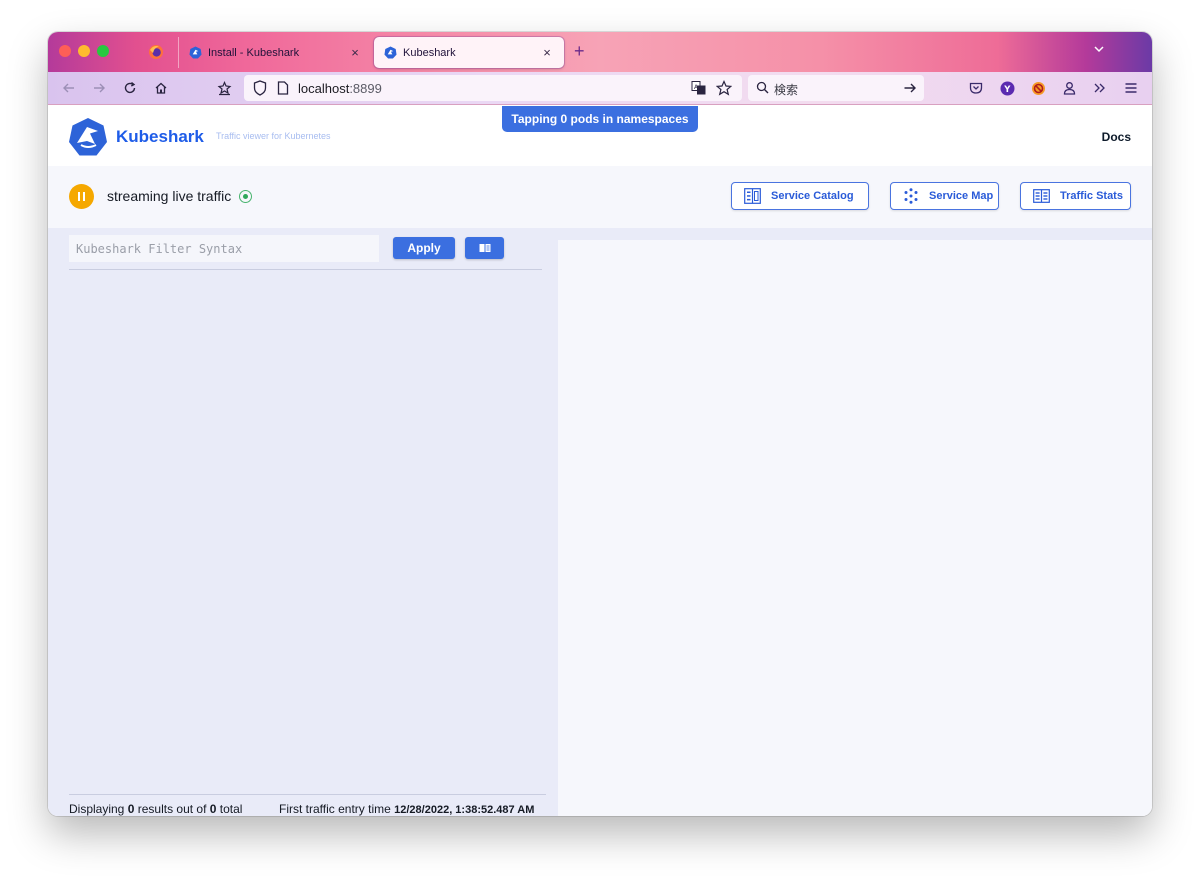 The height and width of the screenshot is (880, 1200). I want to click on reload-icon, so click(130, 88).